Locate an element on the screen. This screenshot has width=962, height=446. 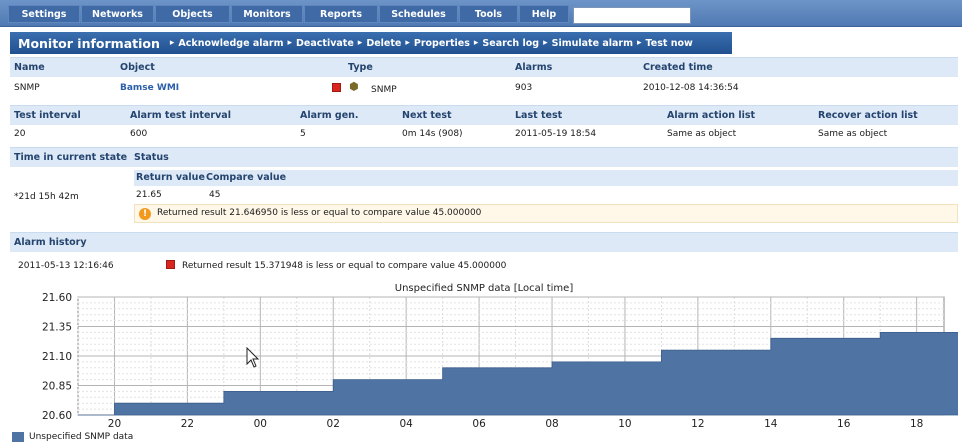
alarm-history-header: Alarm history is located at coordinates (50, 242).